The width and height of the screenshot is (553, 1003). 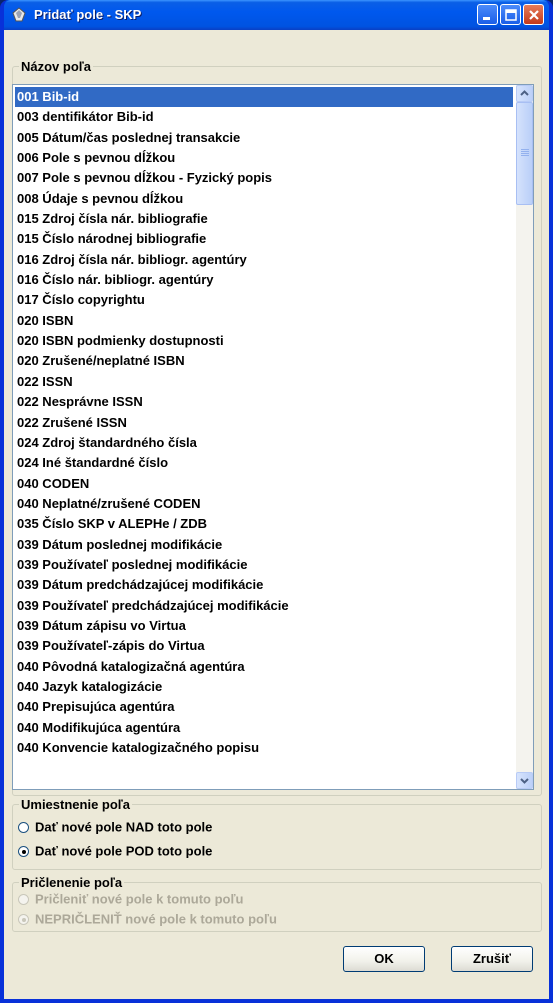 I want to click on list-item: 039 Dátum zápisu vo Virtua, so click(x=264, y=626).